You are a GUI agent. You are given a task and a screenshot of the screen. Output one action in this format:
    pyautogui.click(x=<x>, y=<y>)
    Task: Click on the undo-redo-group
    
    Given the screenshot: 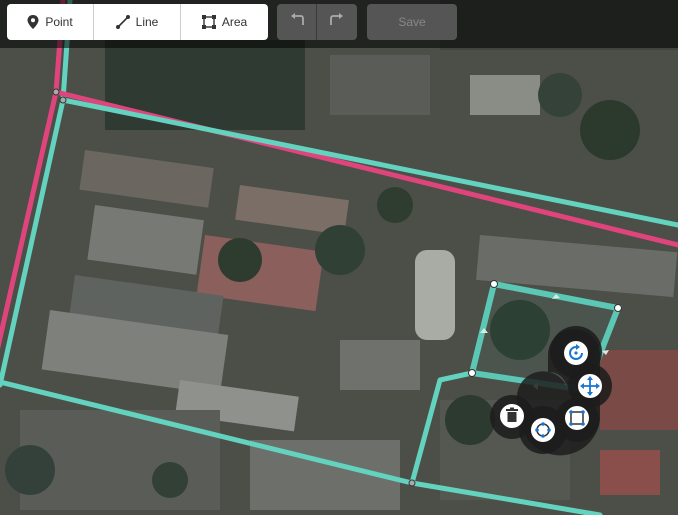 What is the action you would take?
    pyautogui.click(x=317, y=22)
    